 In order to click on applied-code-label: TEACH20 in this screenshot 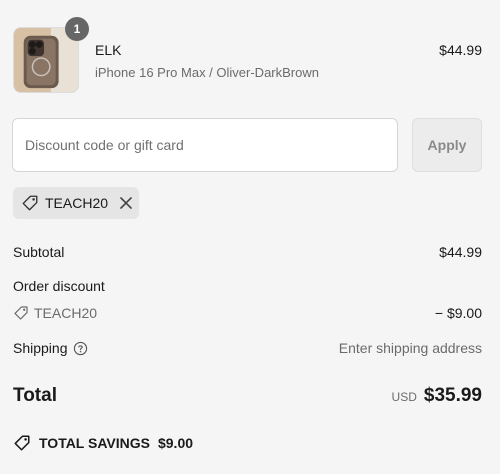, I will do `click(77, 203)`.